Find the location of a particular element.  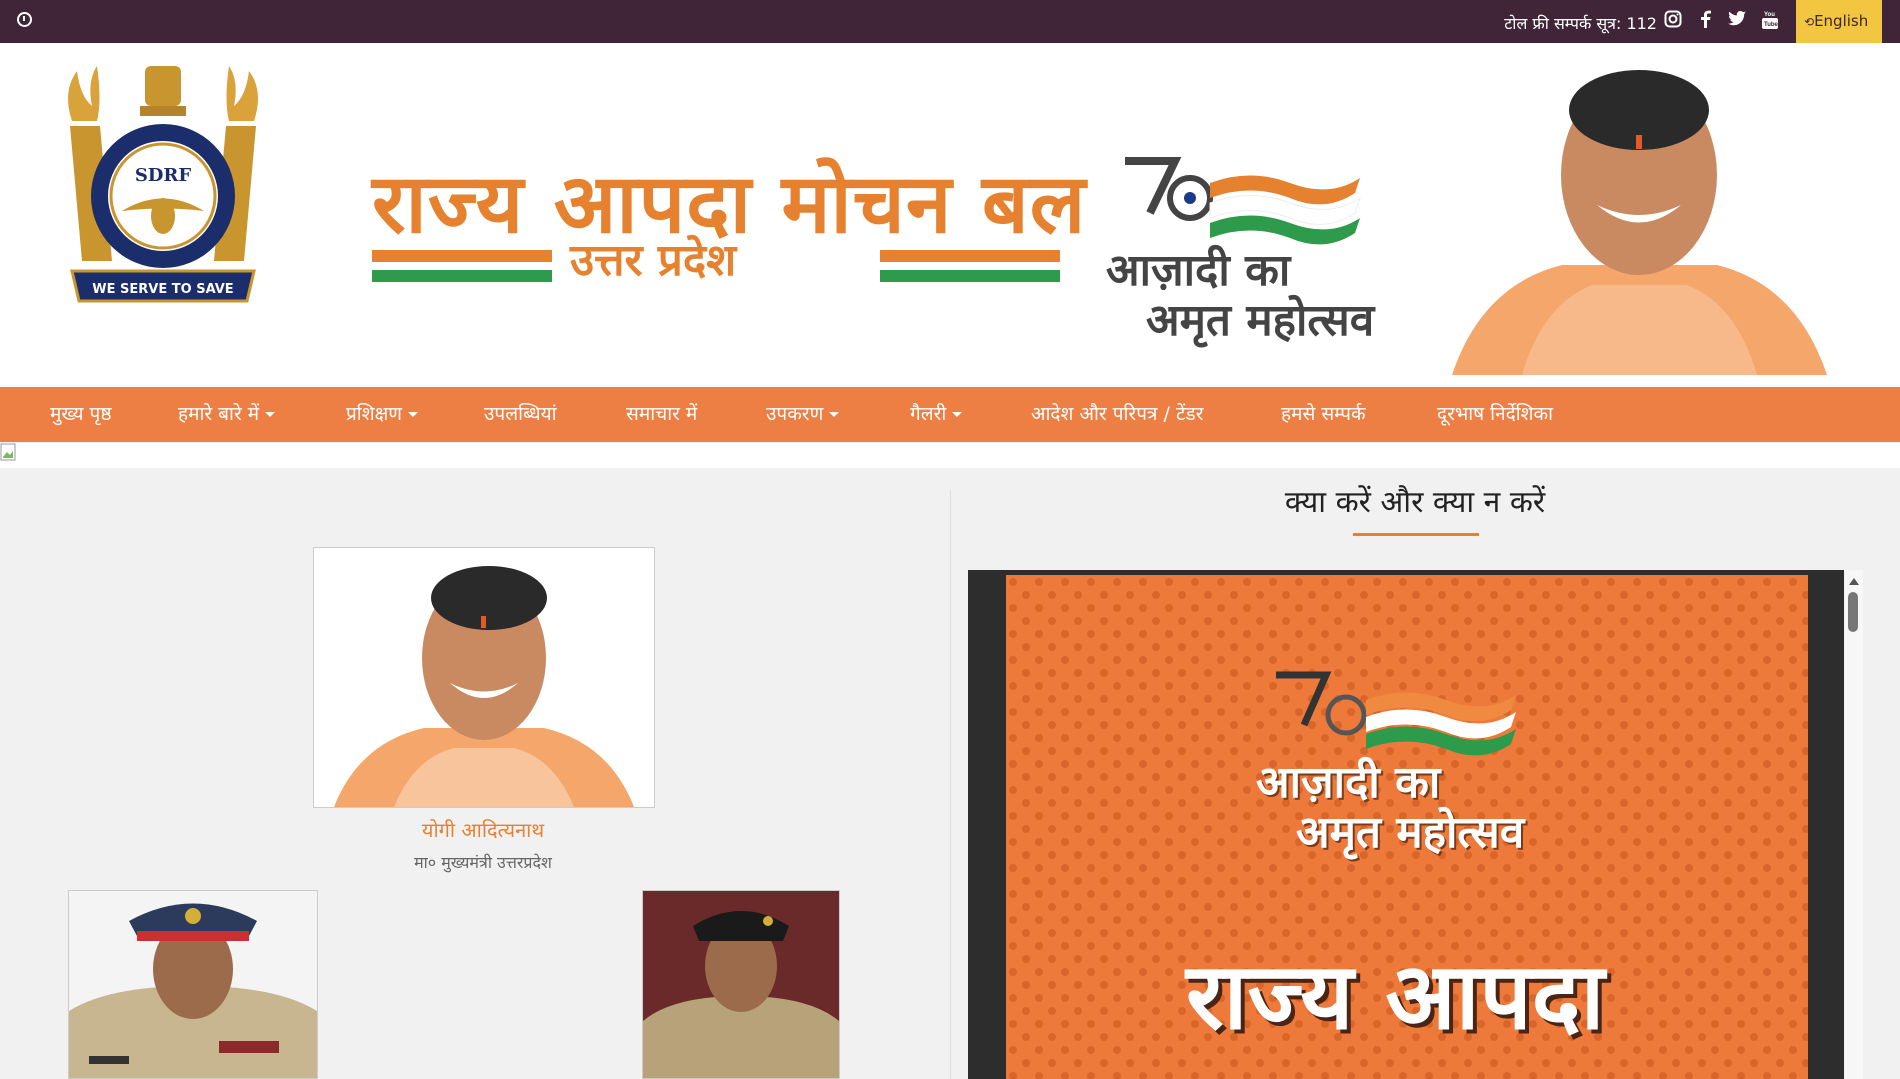

column-divider is located at coordinates (950, 784).